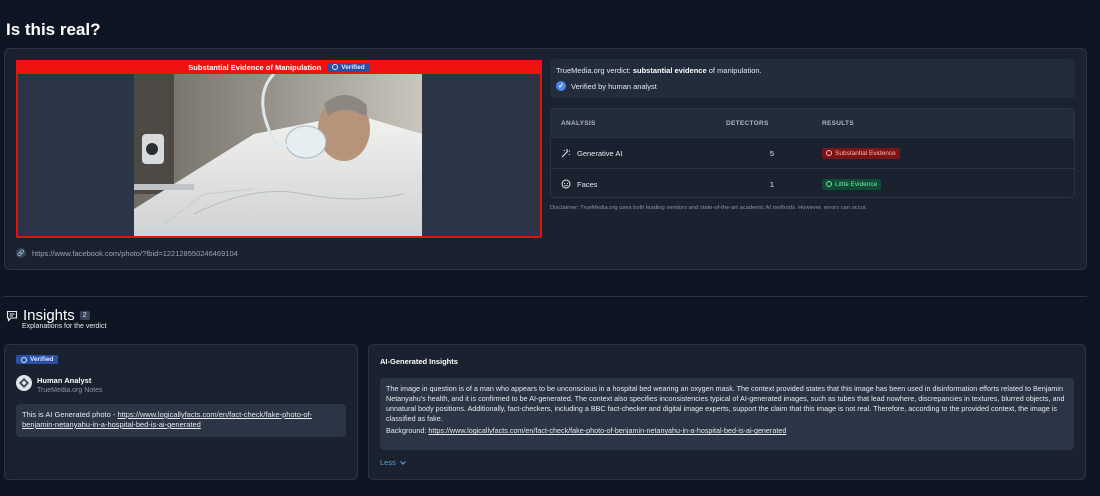  What do you see at coordinates (21, 253) in the screenshot?
I see `link-icon: 🔗` at bounding box center [21, 253].